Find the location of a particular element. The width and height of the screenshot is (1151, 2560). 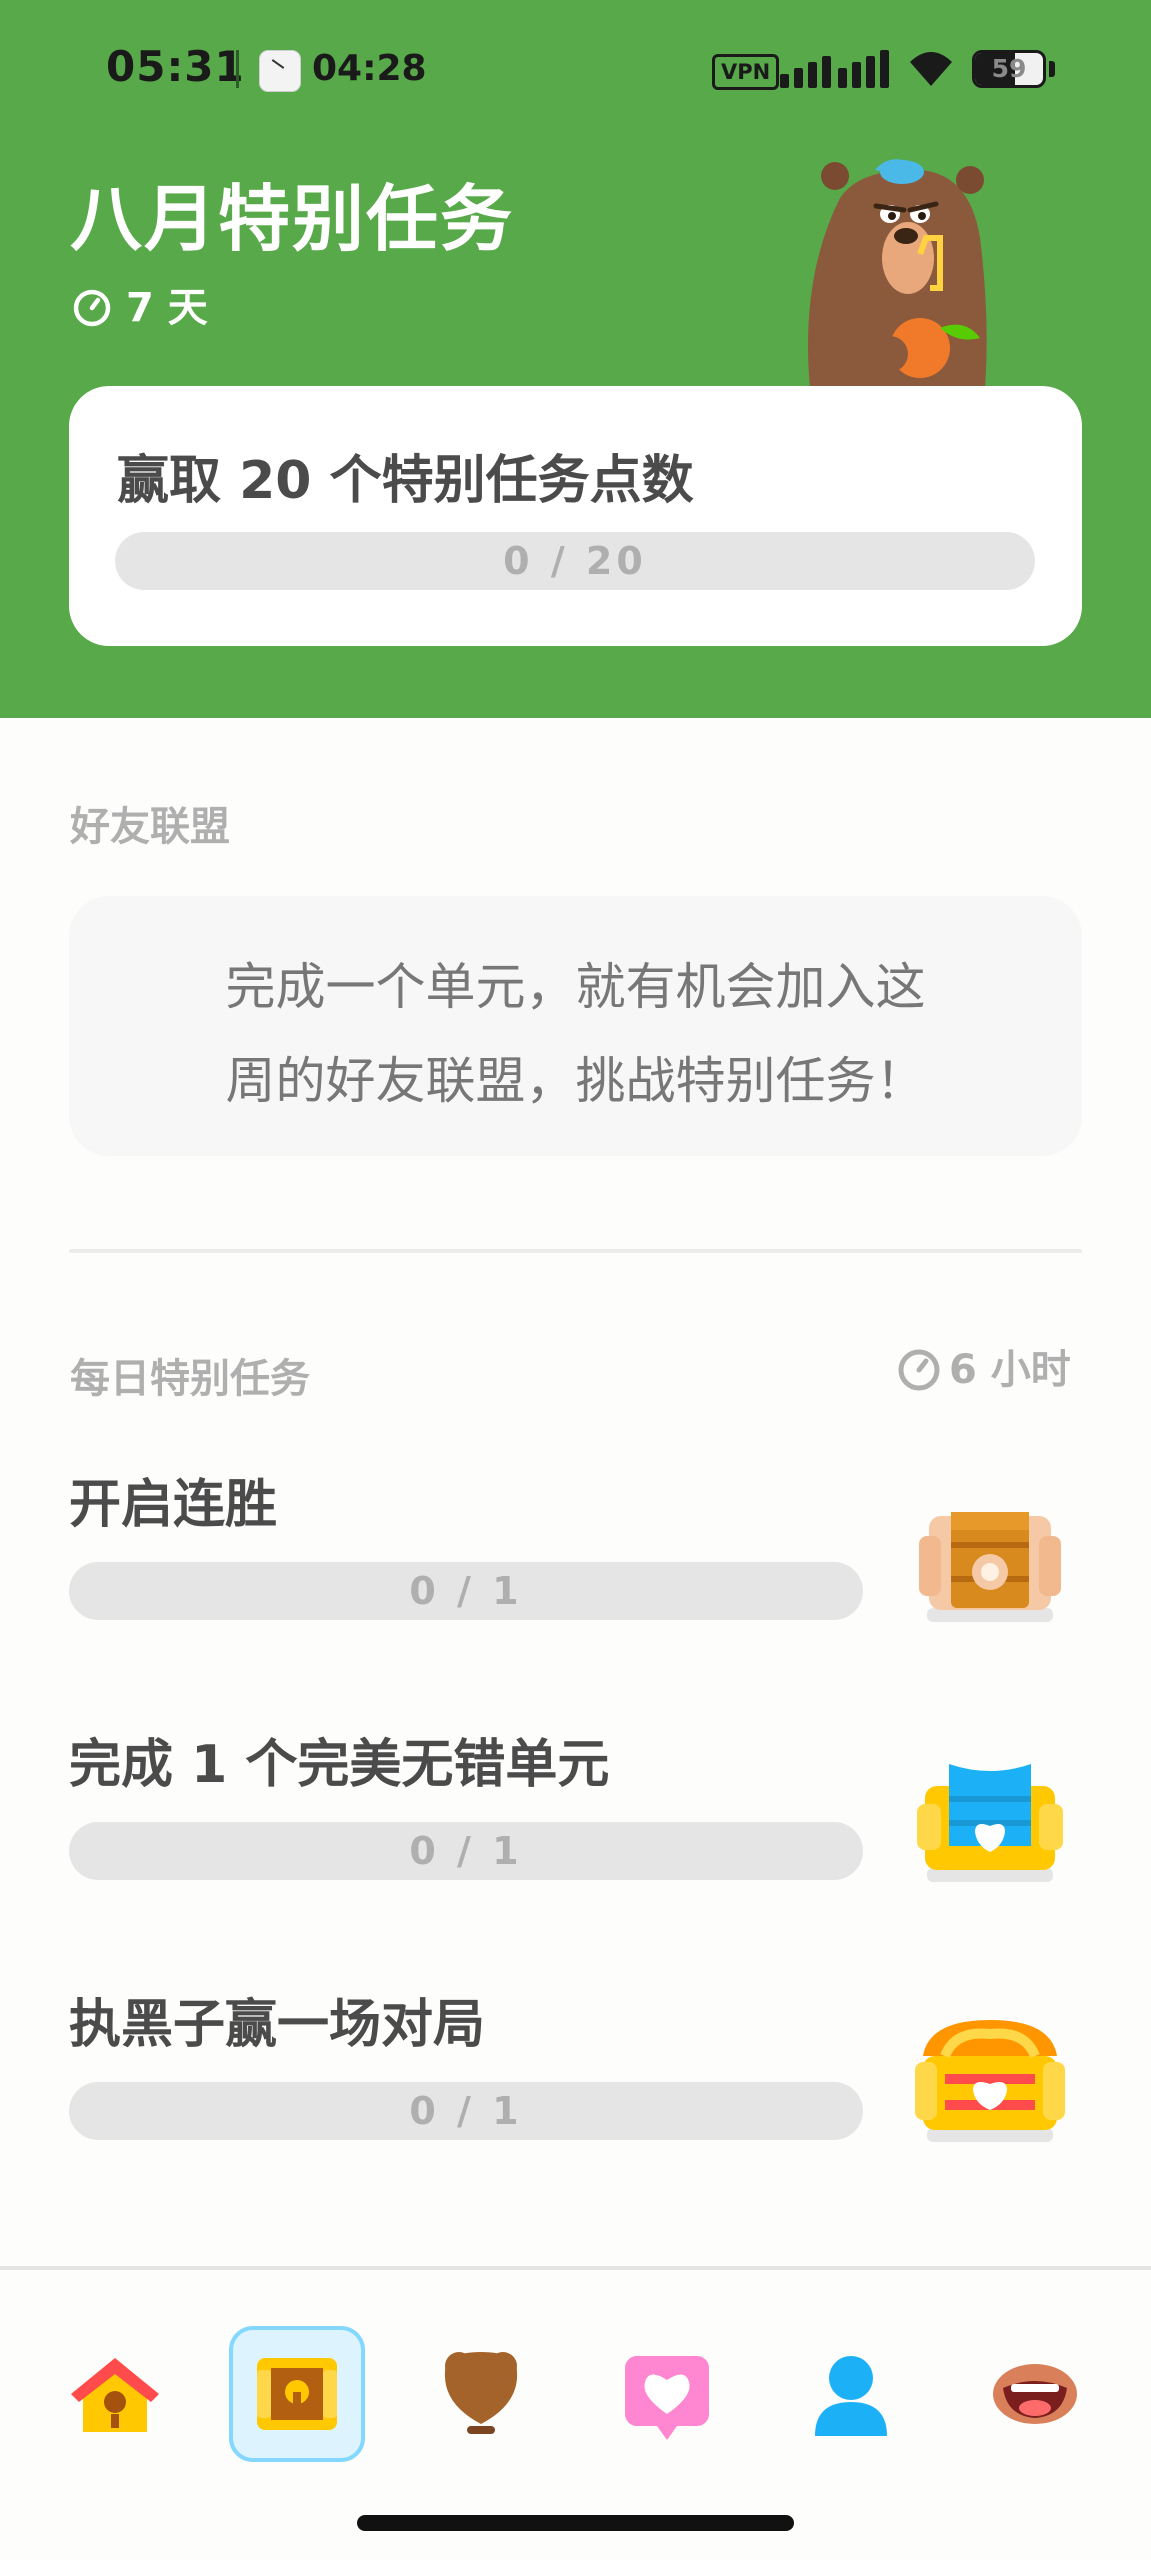

quest-title: 执黑子赢一场对局 is located at coordinates (277, 2025).